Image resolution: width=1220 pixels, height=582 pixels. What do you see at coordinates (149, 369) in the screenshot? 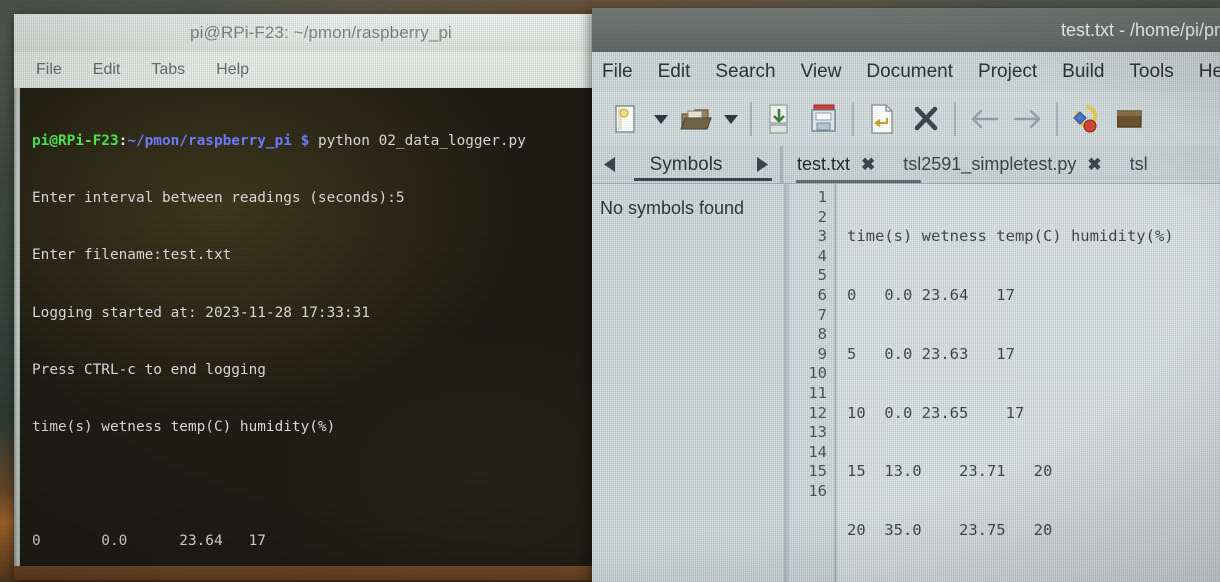
I see `terminal-line: Press CTRL-c to end logging` at bounding box center [149, 369].